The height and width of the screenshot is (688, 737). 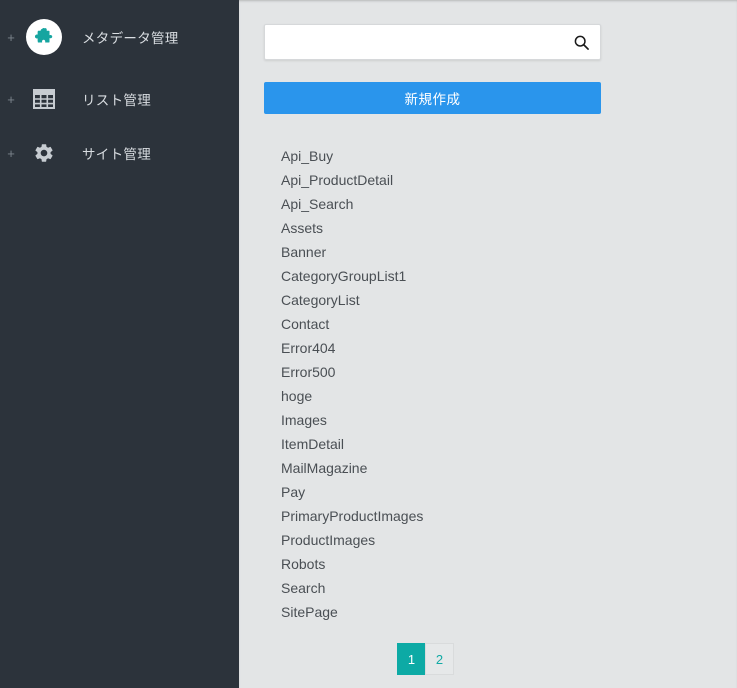 I want to click on list-item: Robots, so click(x=441, y=564).